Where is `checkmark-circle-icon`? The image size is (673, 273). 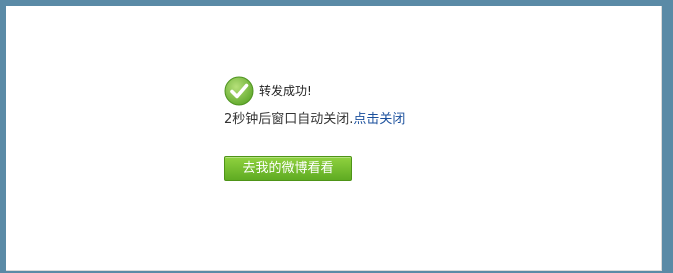
checkmark-circle-icon is located at coordinates (239, 91).